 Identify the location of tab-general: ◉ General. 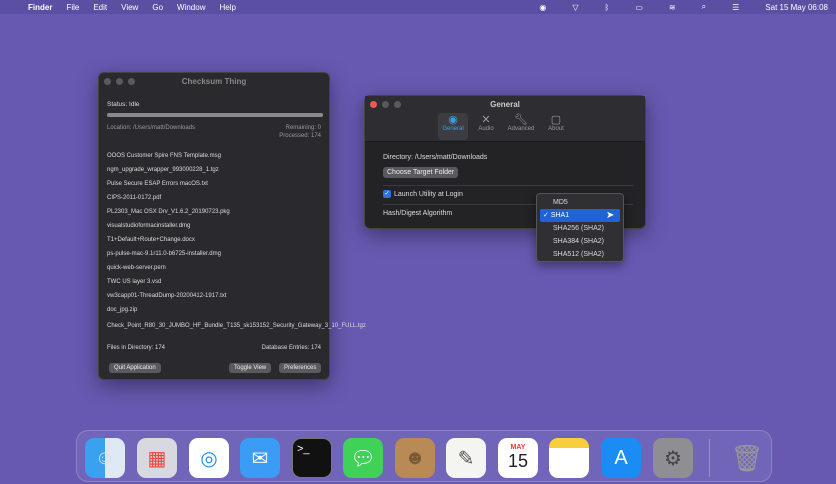
(453, 126).